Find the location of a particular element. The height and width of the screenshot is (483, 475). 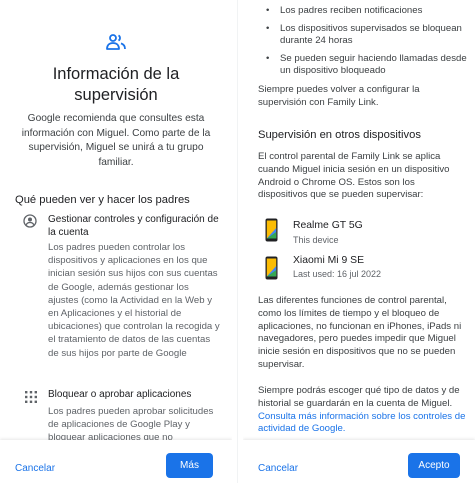

account-circle-icon is located at coordinates (30, 221).